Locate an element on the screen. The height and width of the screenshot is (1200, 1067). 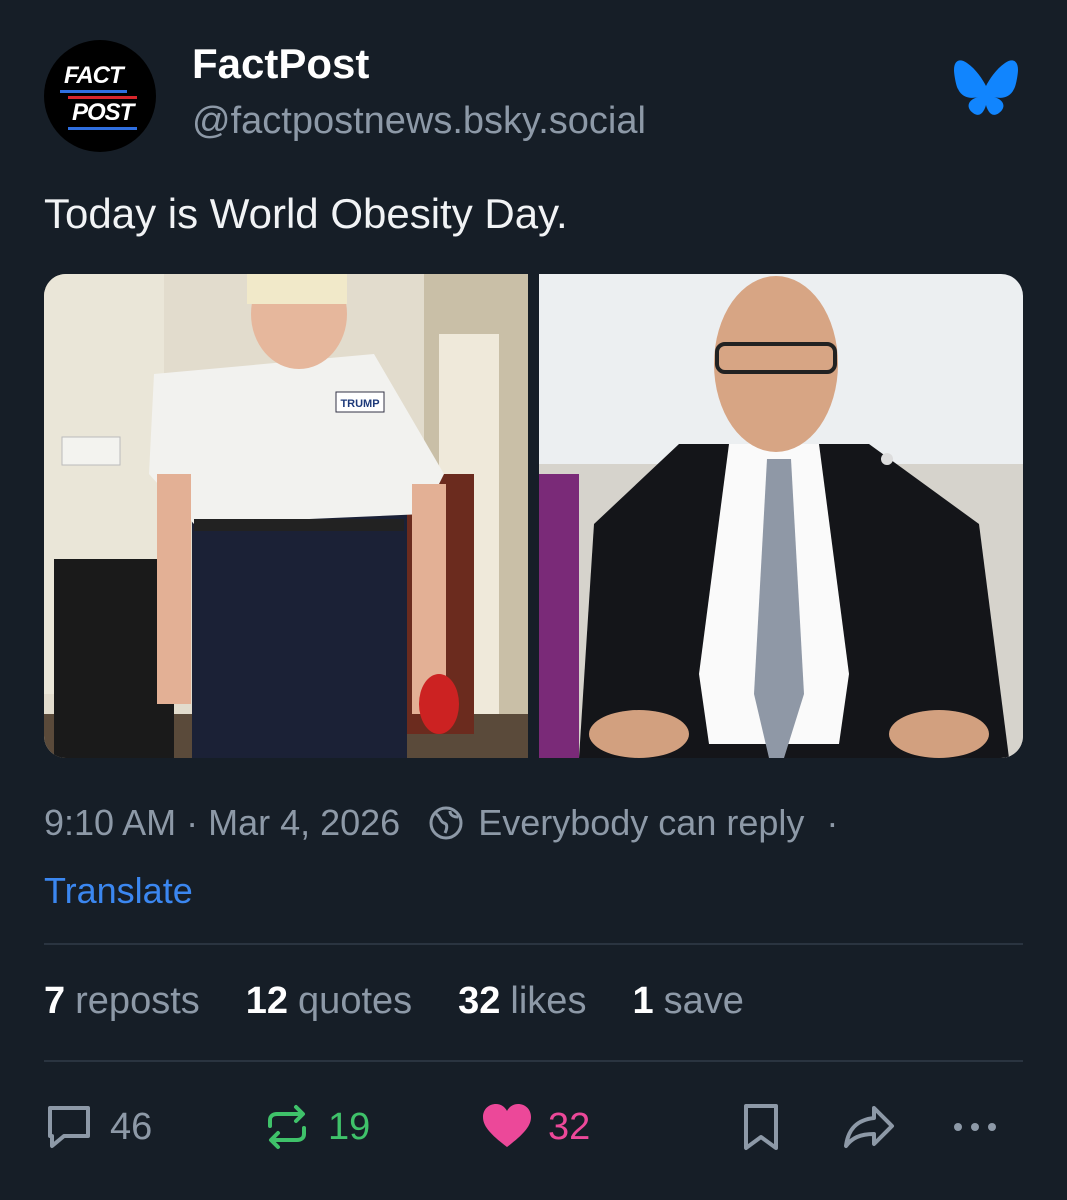
handle: @factpostnews.bsky.social is located at coordinates (419, 121).